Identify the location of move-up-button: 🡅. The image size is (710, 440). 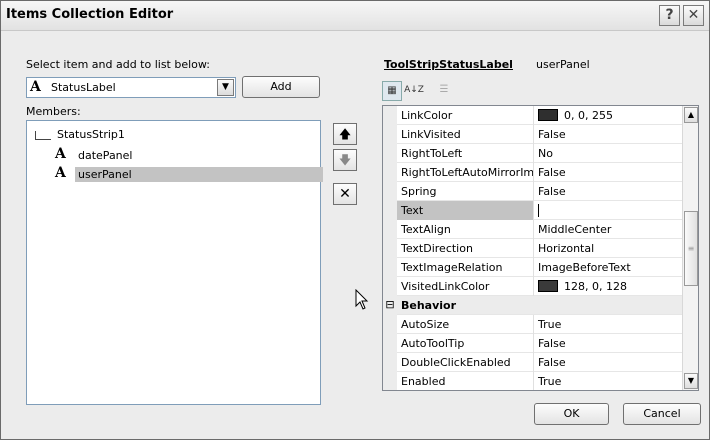
(345, 134).